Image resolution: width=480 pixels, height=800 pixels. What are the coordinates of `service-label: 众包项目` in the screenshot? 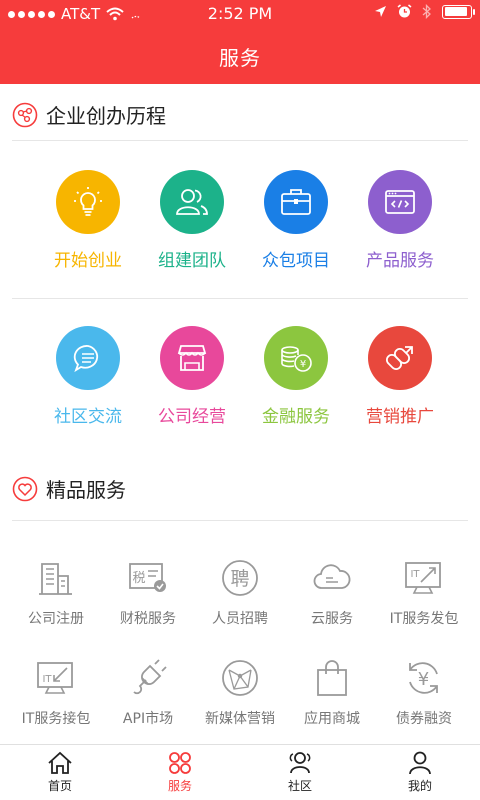 It's located at (296, 261).